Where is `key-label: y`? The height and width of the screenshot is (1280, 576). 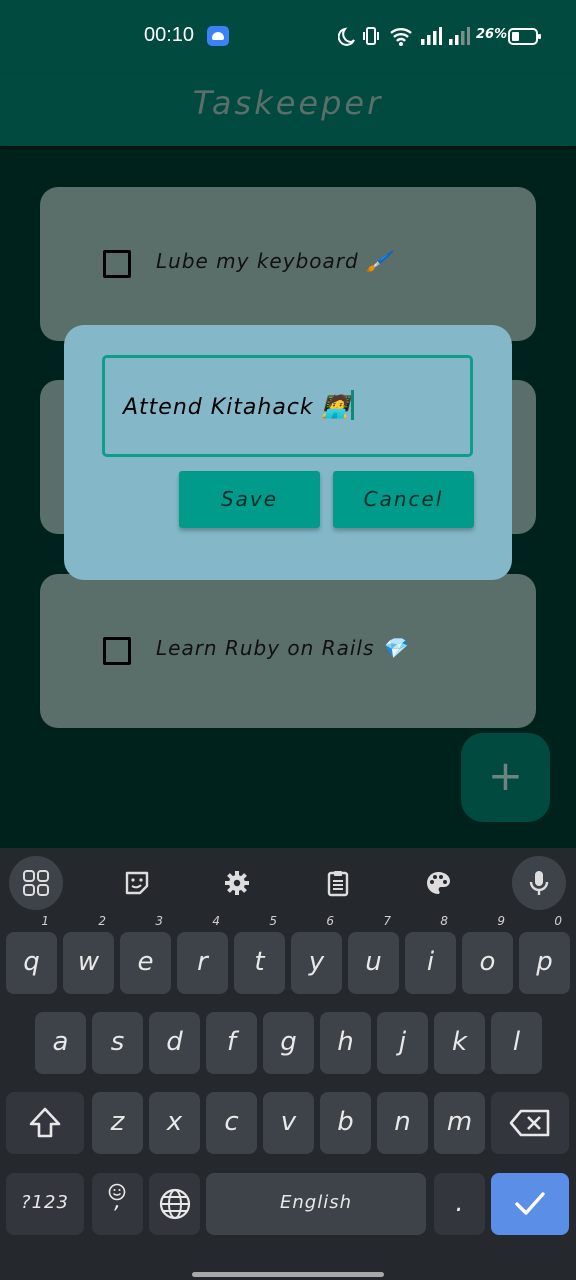
key-label: y is located at coordinates (316, 962).